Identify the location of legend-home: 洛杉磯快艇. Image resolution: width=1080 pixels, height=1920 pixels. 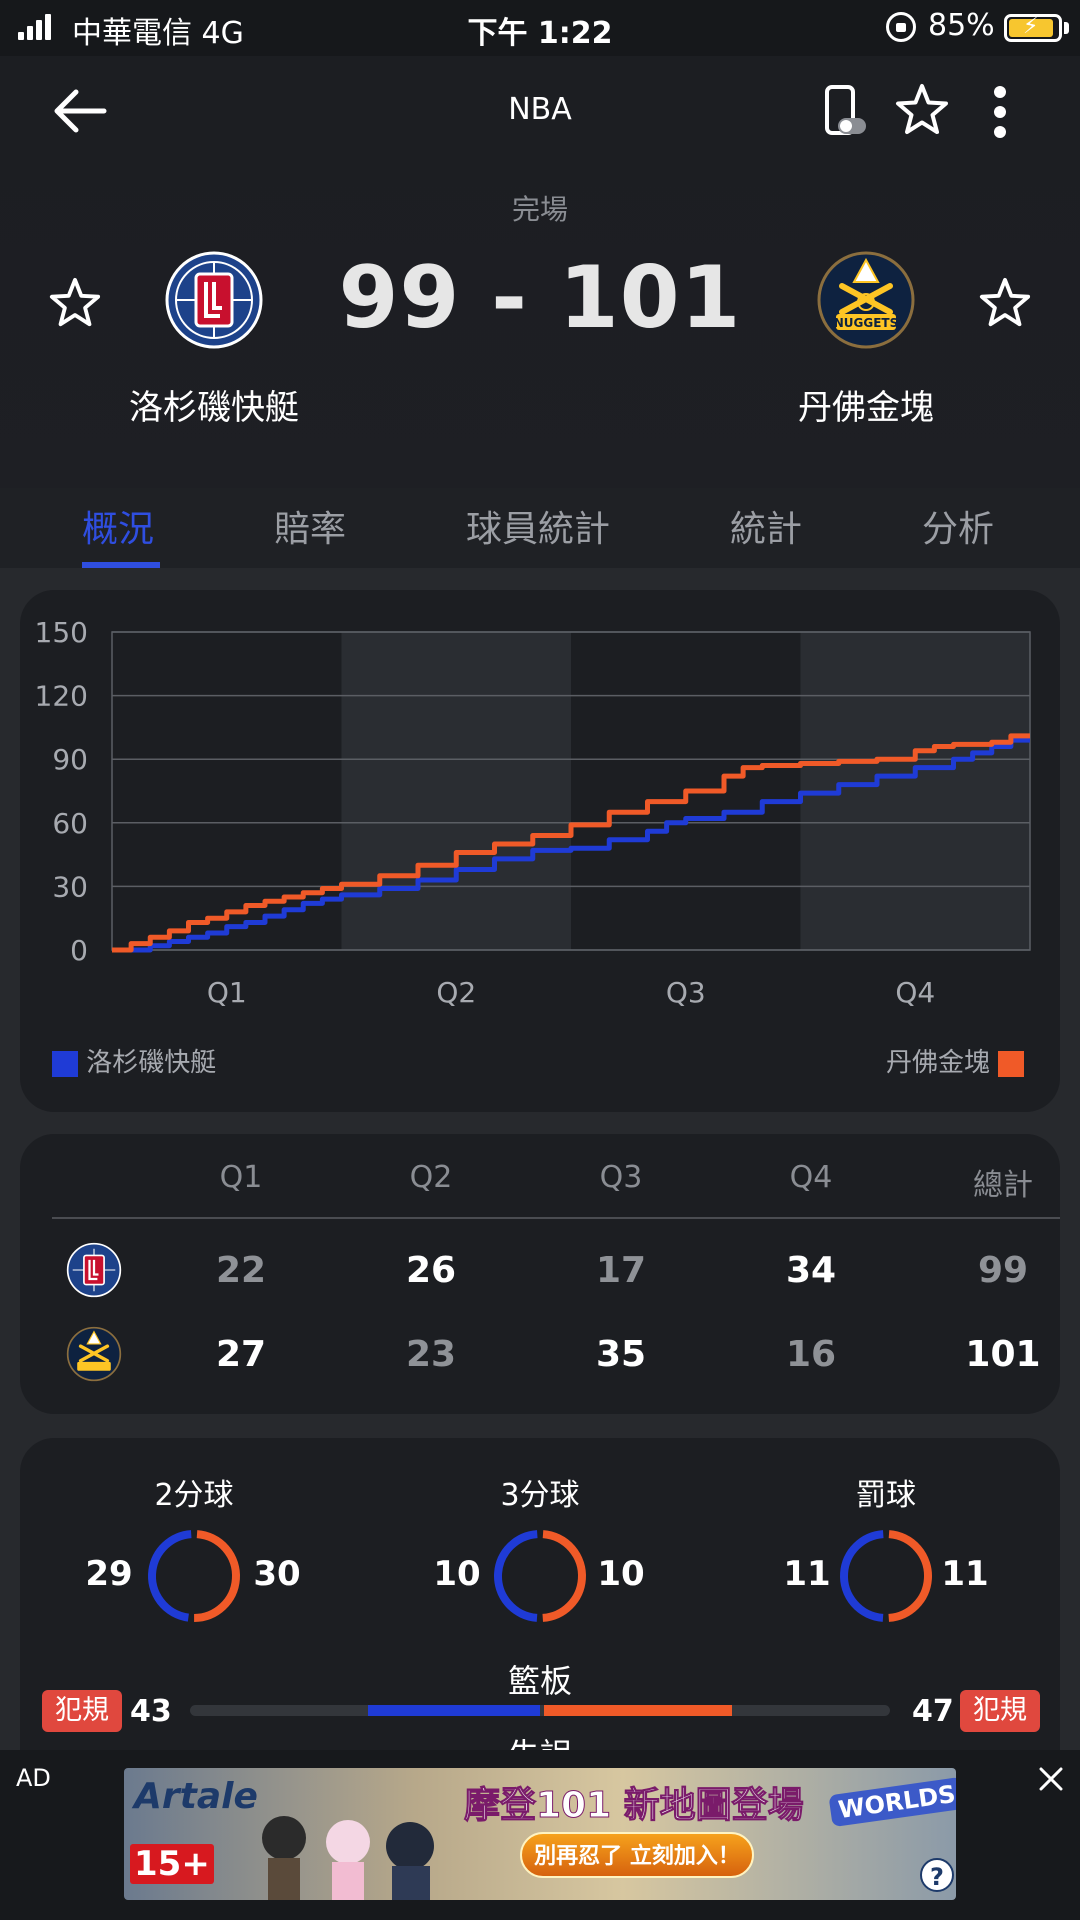
(134, 1060).